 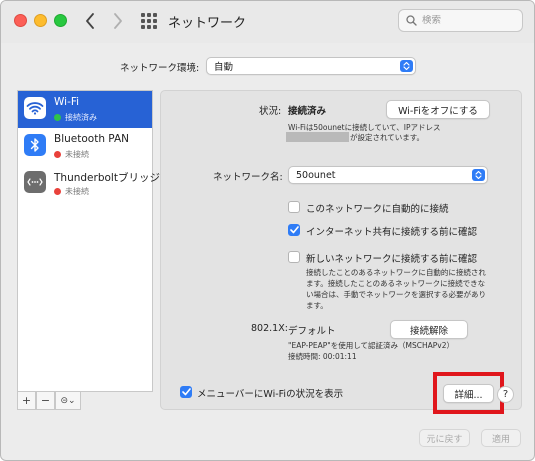 What do you see at coordinates (35, 145) in the screenshot?
I see `bluetooth-icon` at bounding box center [35, 145].